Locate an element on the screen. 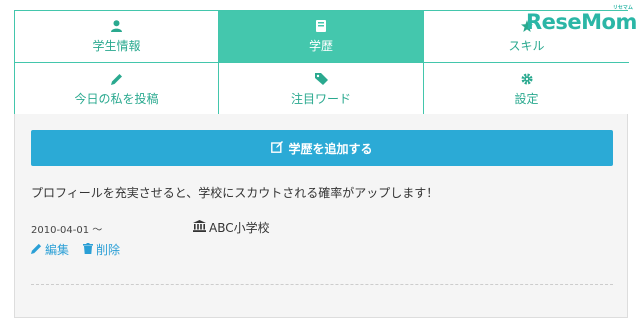  resemom-watermark: ReseMom リセマム is located at coordinates (581, 19).